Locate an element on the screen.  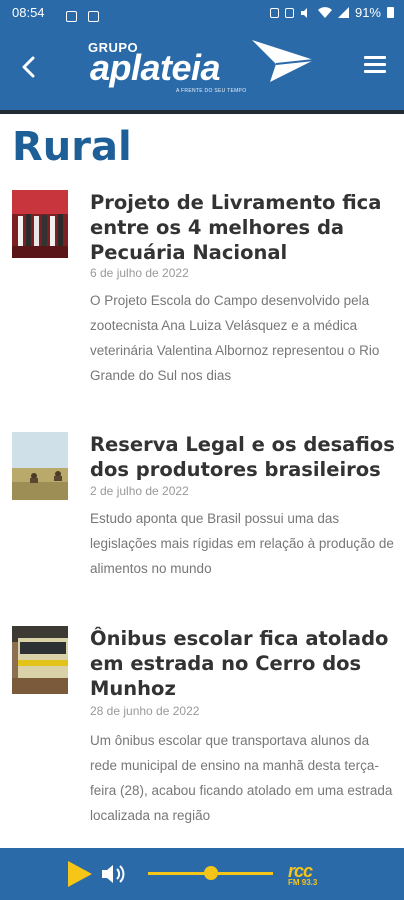
lock-icon is located at coordinates (274, 12).